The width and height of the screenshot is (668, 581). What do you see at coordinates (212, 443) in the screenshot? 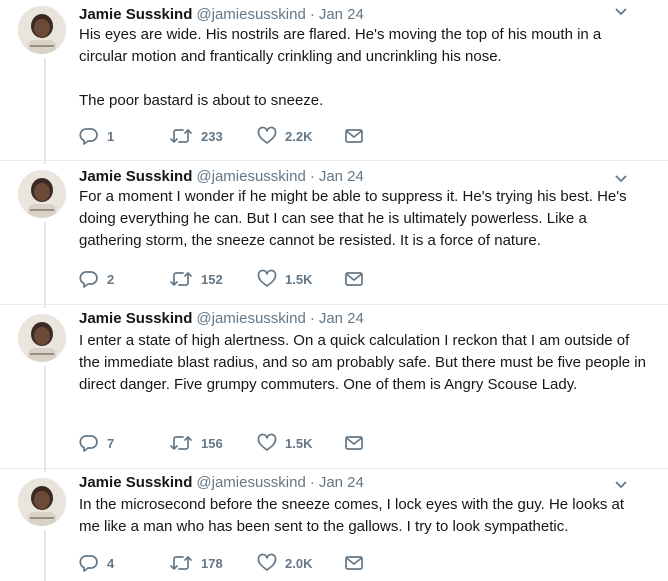
I see `retweet-count: 156` at bounding box center [212, 443].